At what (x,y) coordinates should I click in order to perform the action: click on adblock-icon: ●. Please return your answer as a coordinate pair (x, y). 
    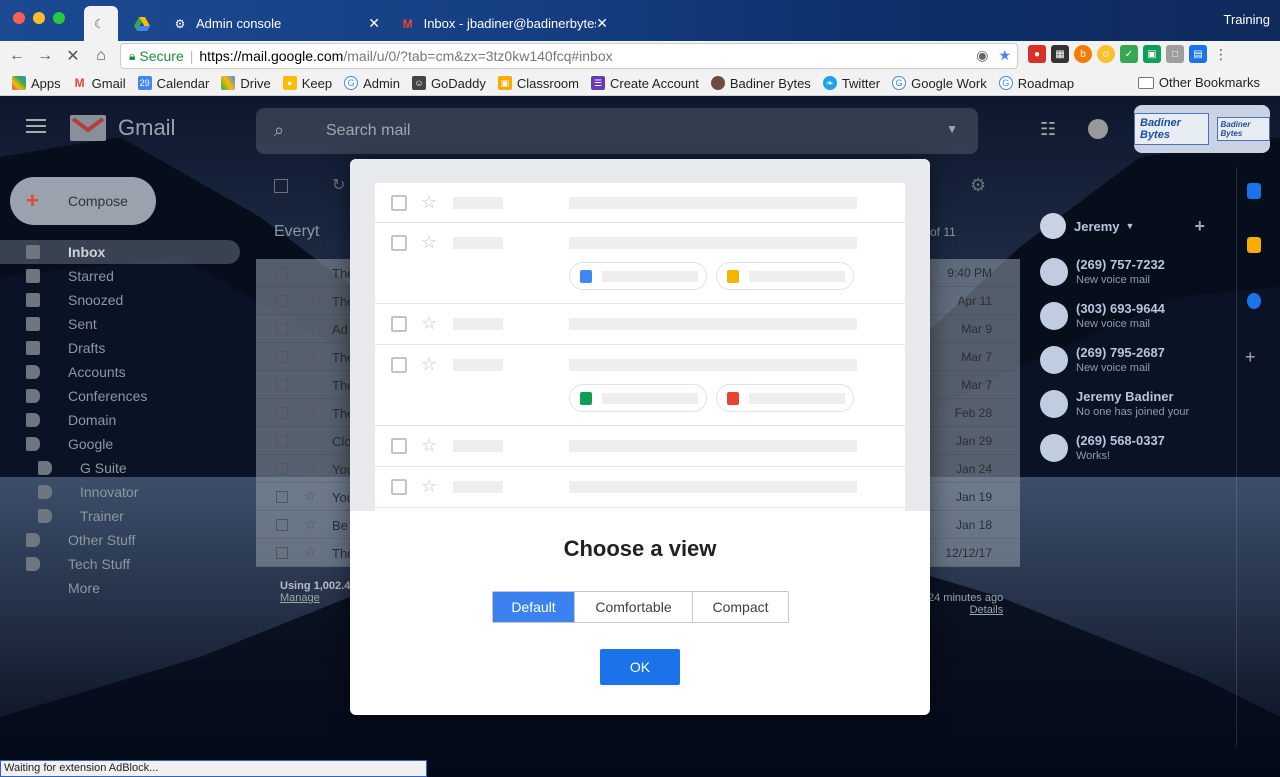
    Looking at the image, I should click on (1037, 54).